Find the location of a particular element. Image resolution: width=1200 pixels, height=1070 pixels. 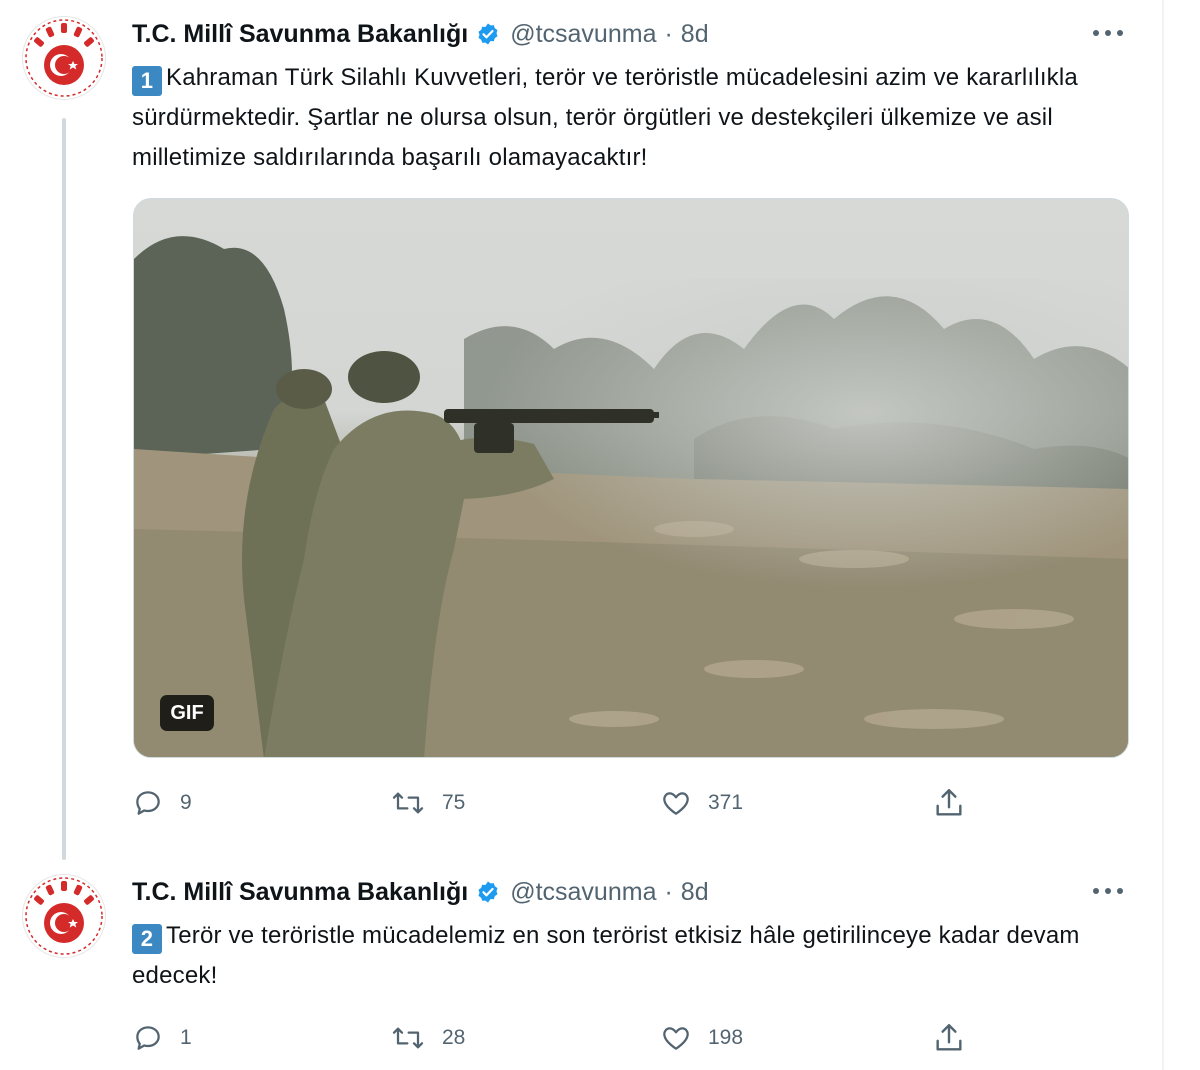

reply-count: 1 is located at coordinates (186, 1037).